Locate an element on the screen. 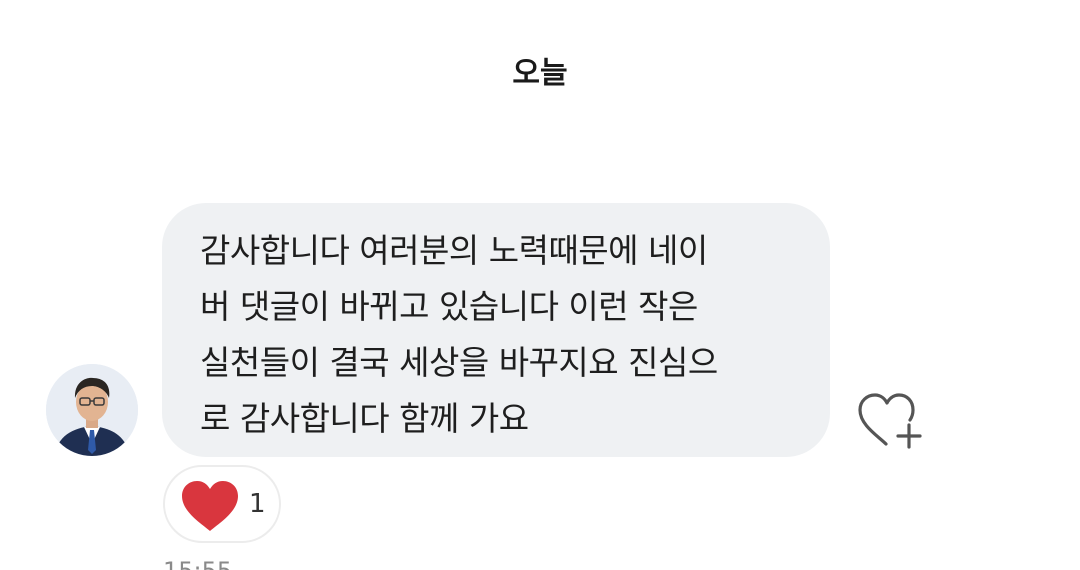 The image size is (1080, 570). message-text-line: 버 댓글이 바뀌고 있습니다 이런 작은 is located at coordinates (449, 306).